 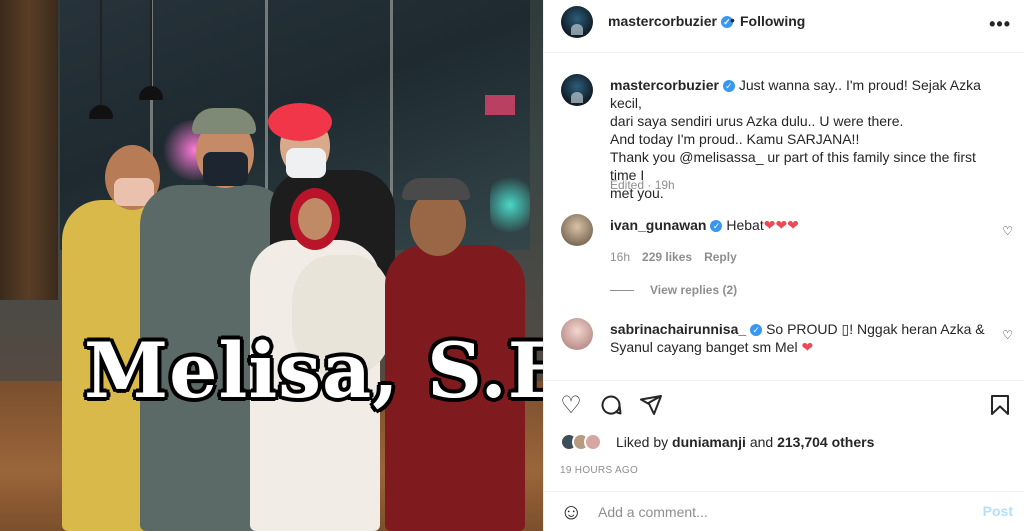 I want to click on share-icon, so click(x=651, y=406).